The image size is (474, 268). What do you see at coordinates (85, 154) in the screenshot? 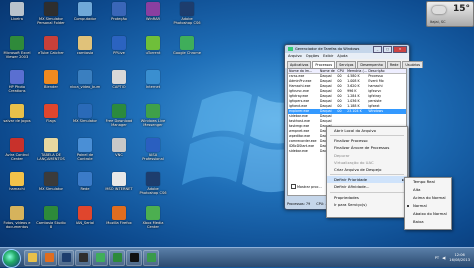
I see `desktop-icon: Painel de Controle` at bounding box center [85, 154].